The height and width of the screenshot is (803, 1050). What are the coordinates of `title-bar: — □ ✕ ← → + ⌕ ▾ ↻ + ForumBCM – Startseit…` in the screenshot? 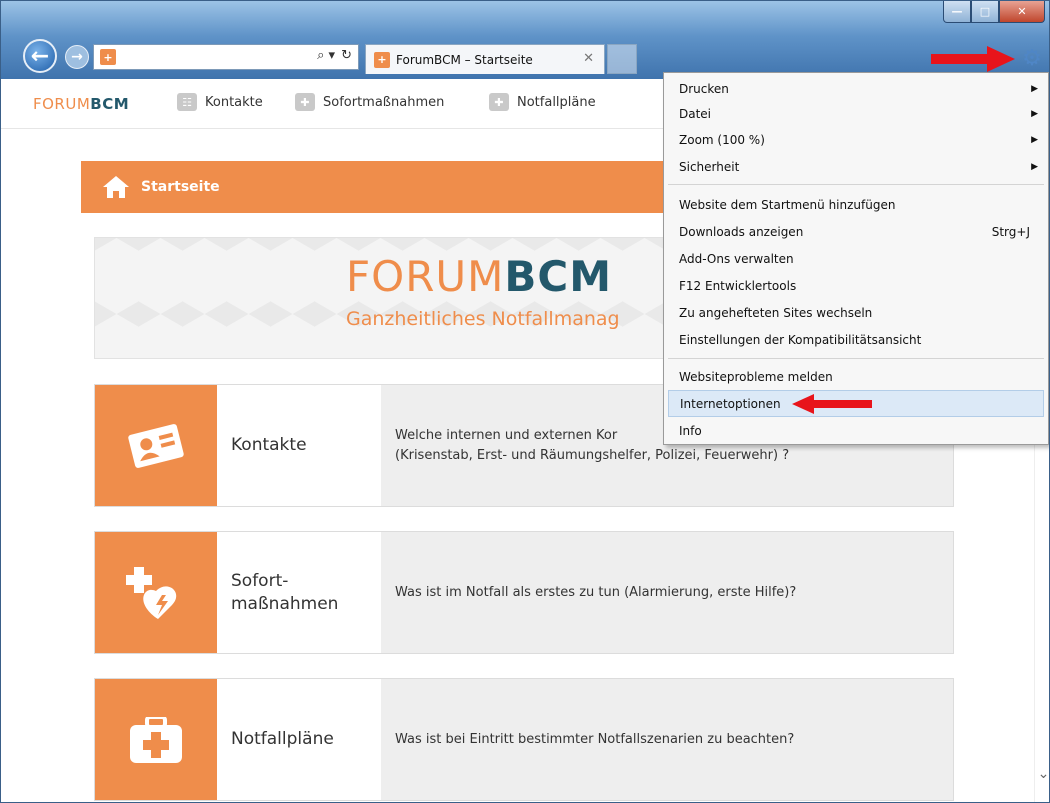 It's located at (525, 40).